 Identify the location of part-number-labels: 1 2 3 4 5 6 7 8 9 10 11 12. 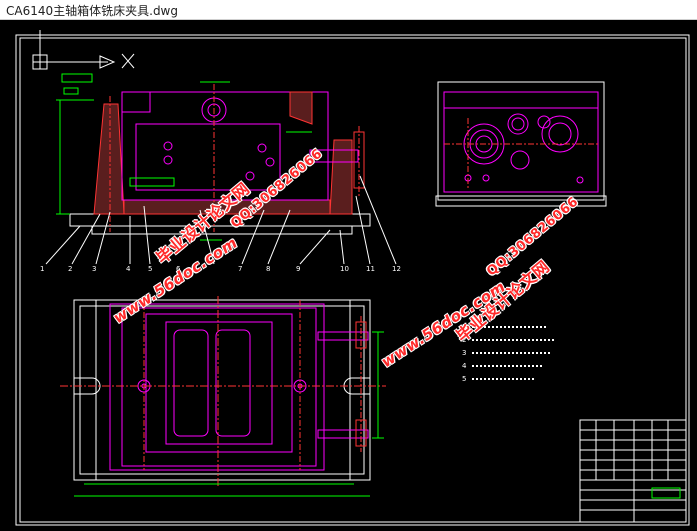
(220, 269).